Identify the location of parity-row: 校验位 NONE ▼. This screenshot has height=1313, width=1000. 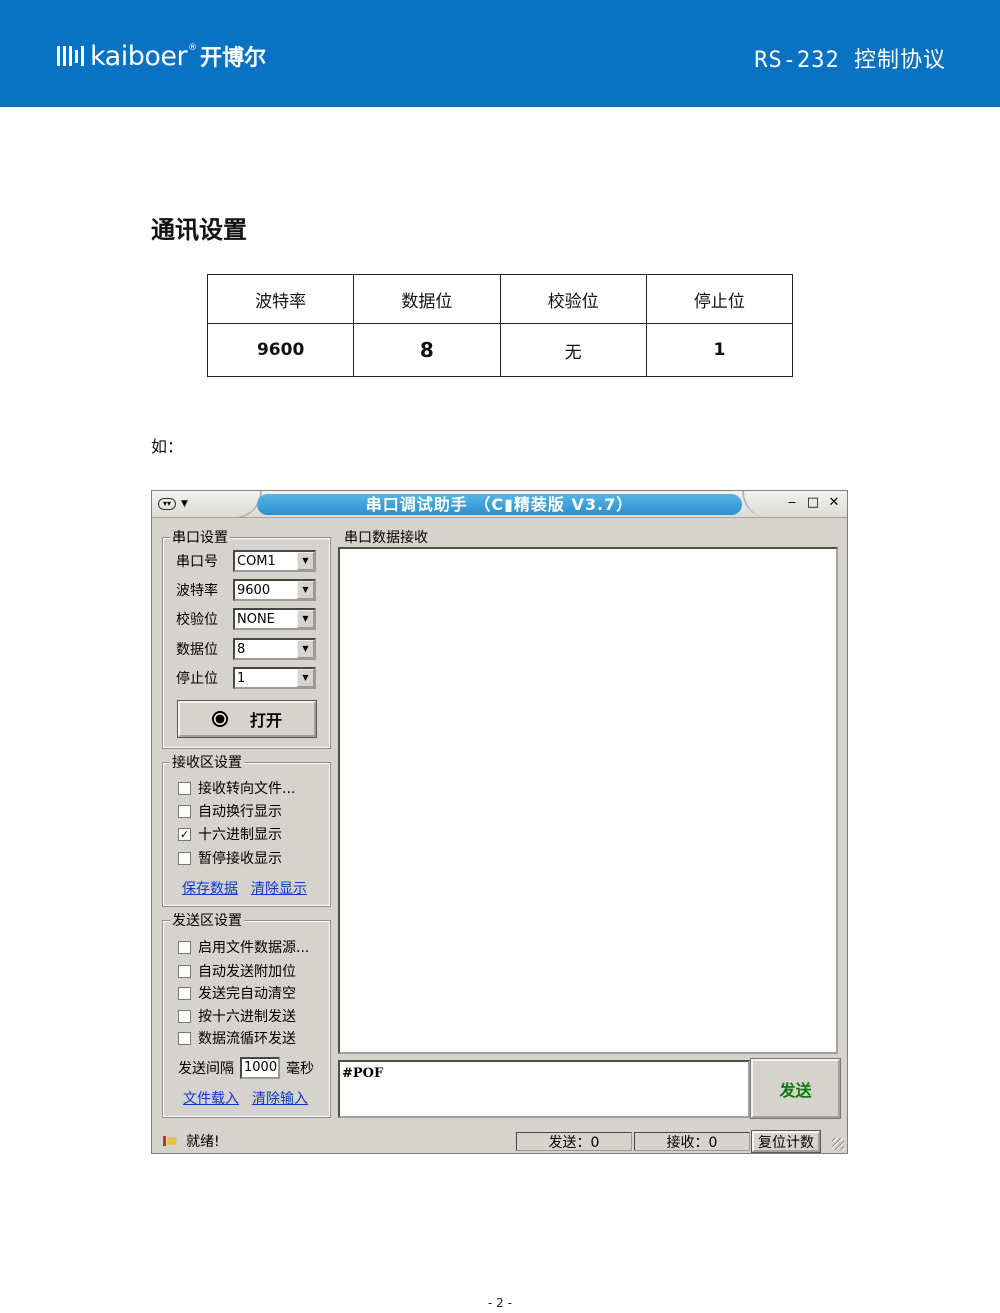
(246, 619).